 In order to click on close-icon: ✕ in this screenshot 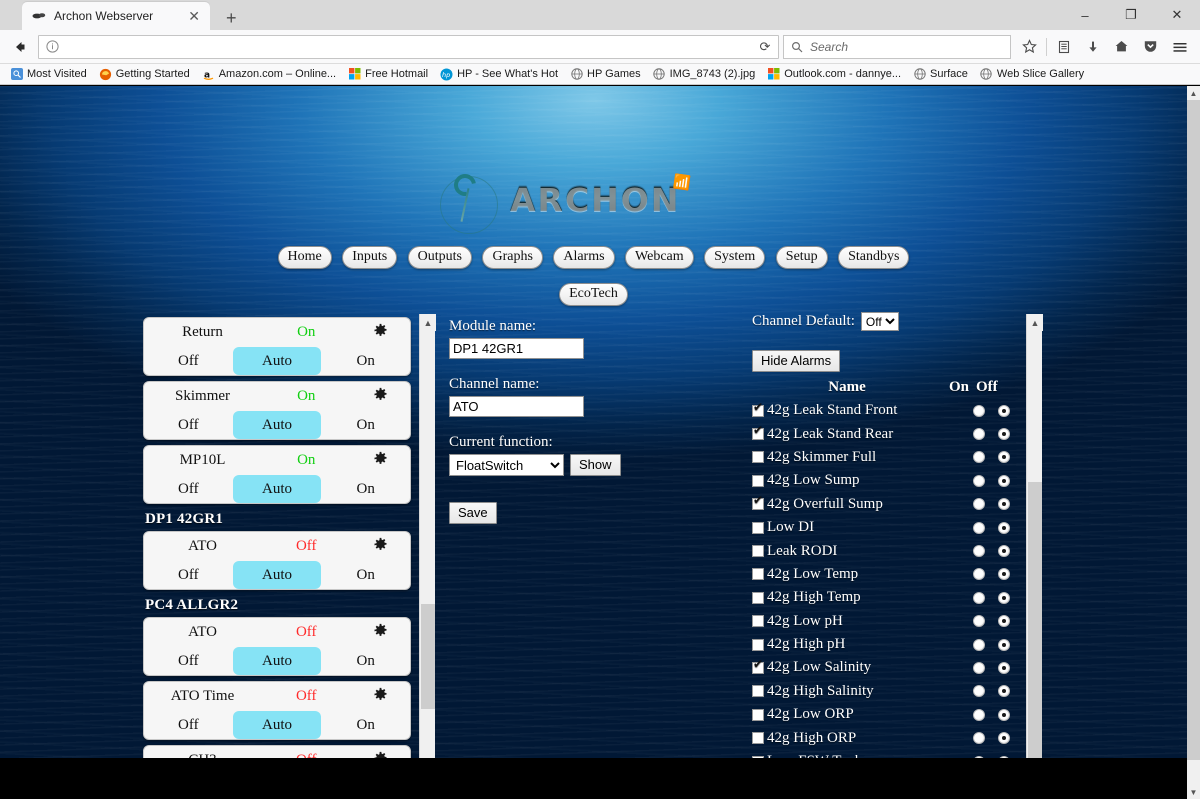, I will do `click(194, 16)`.